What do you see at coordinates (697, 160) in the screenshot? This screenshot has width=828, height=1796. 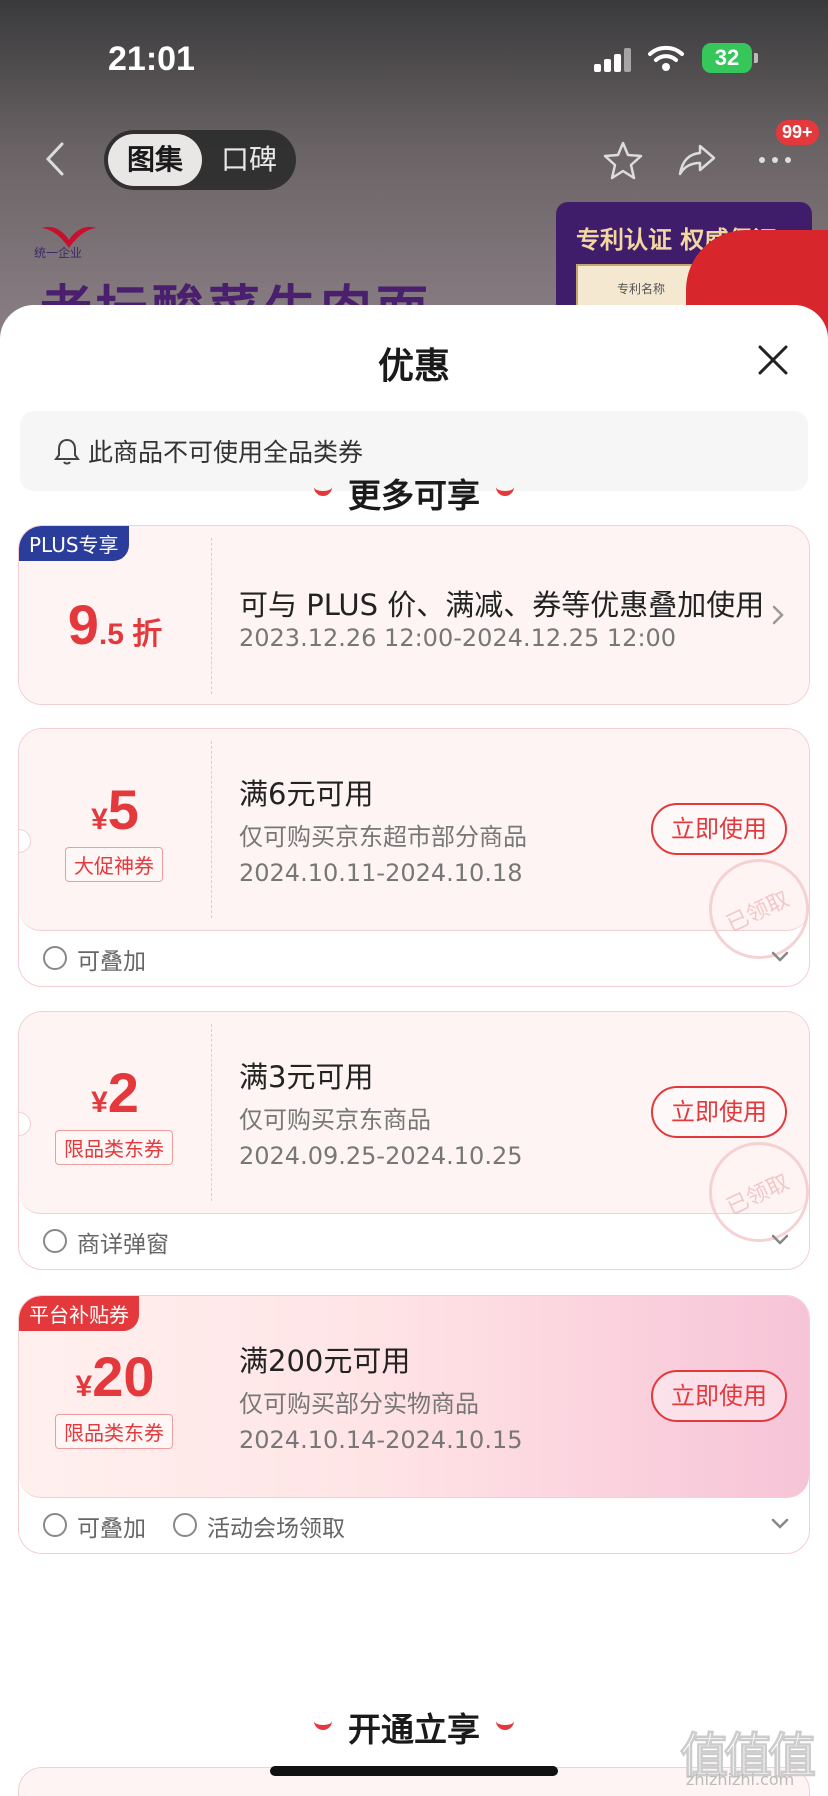 I see `share-icon` at bounding box center [697, 160].